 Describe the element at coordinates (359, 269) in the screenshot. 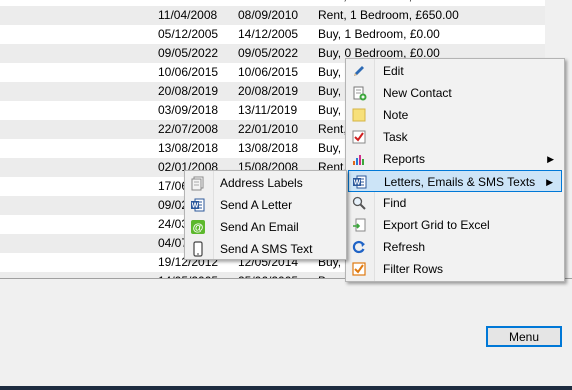

I see `filter-icon` at that location.